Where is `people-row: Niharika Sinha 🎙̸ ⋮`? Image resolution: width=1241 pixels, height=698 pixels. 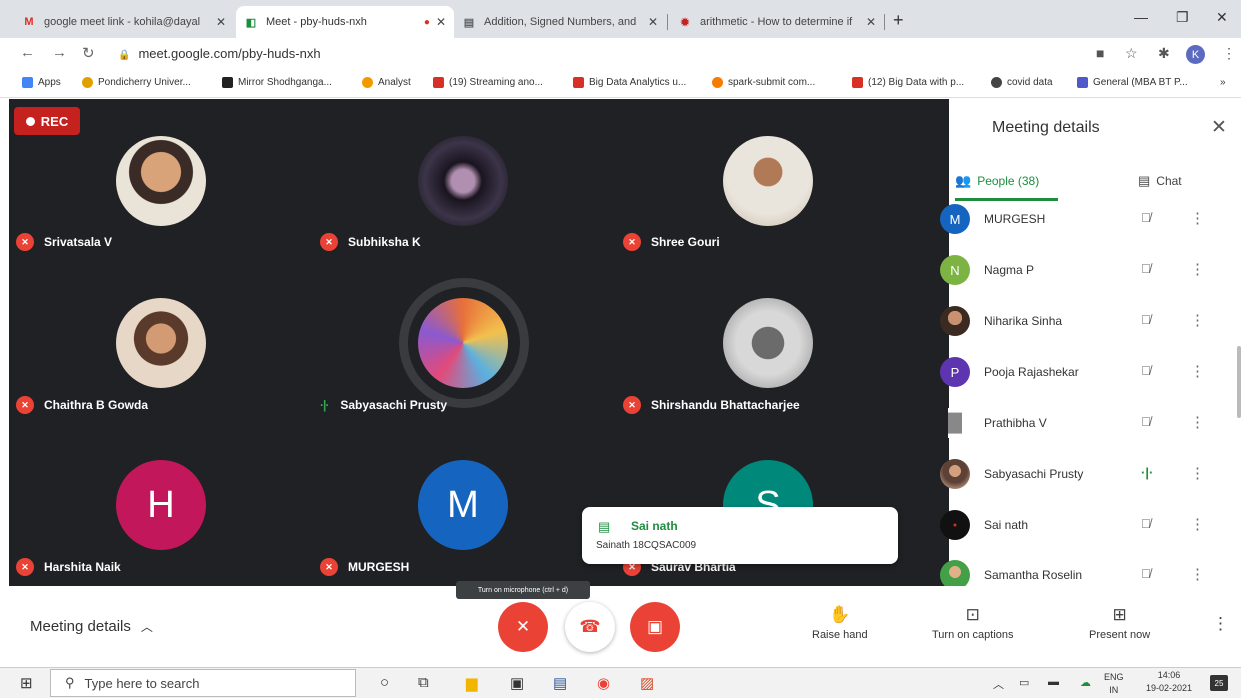
people-row: Niharika Sinha 🎙̸ ⋮ is located at coordinates (1080, 321).